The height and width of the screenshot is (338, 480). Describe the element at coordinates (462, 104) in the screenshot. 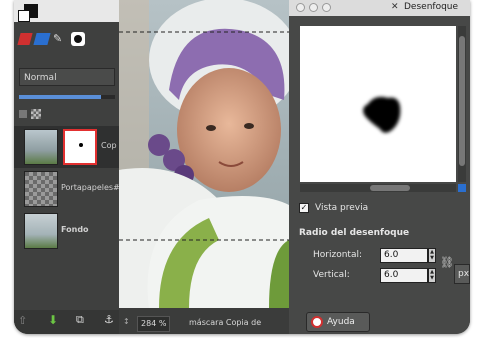

I see `preview-vscrollbar` at that location.